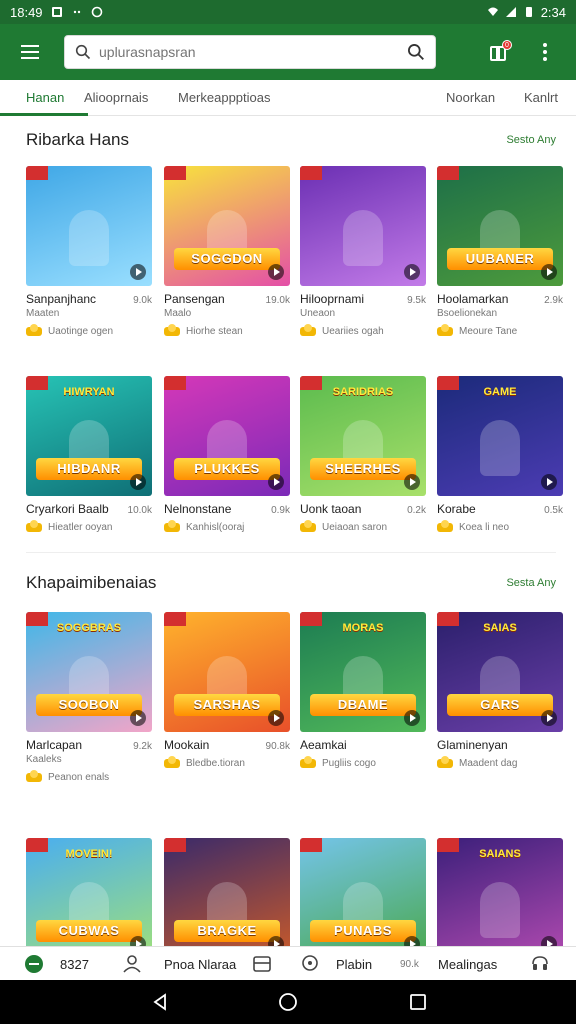  I want to click on game-thumbnail: SOGGDON, so click(227, 226).